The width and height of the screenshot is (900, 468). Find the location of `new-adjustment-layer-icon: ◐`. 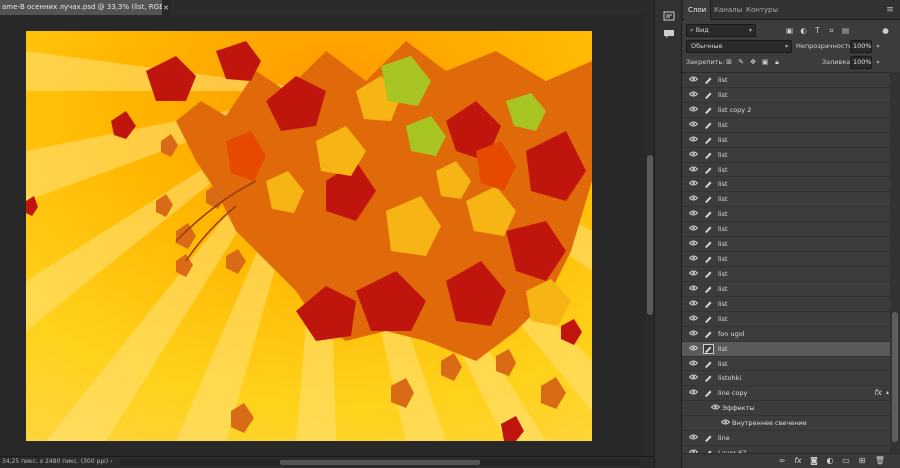

new-adjustment-layer-icon: ◐ is located at coordinates (830, 461).